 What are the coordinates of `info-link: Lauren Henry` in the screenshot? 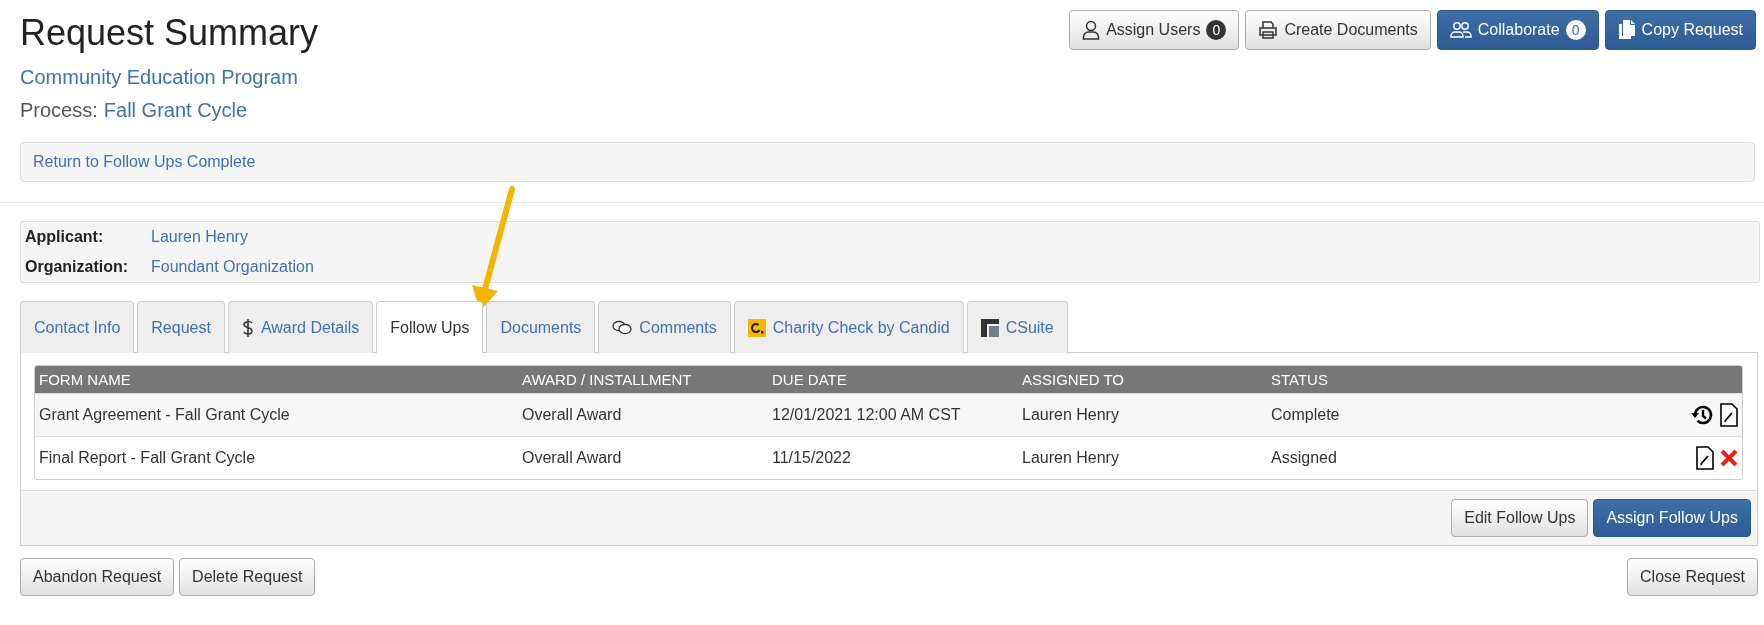 It's located at (232, 237).